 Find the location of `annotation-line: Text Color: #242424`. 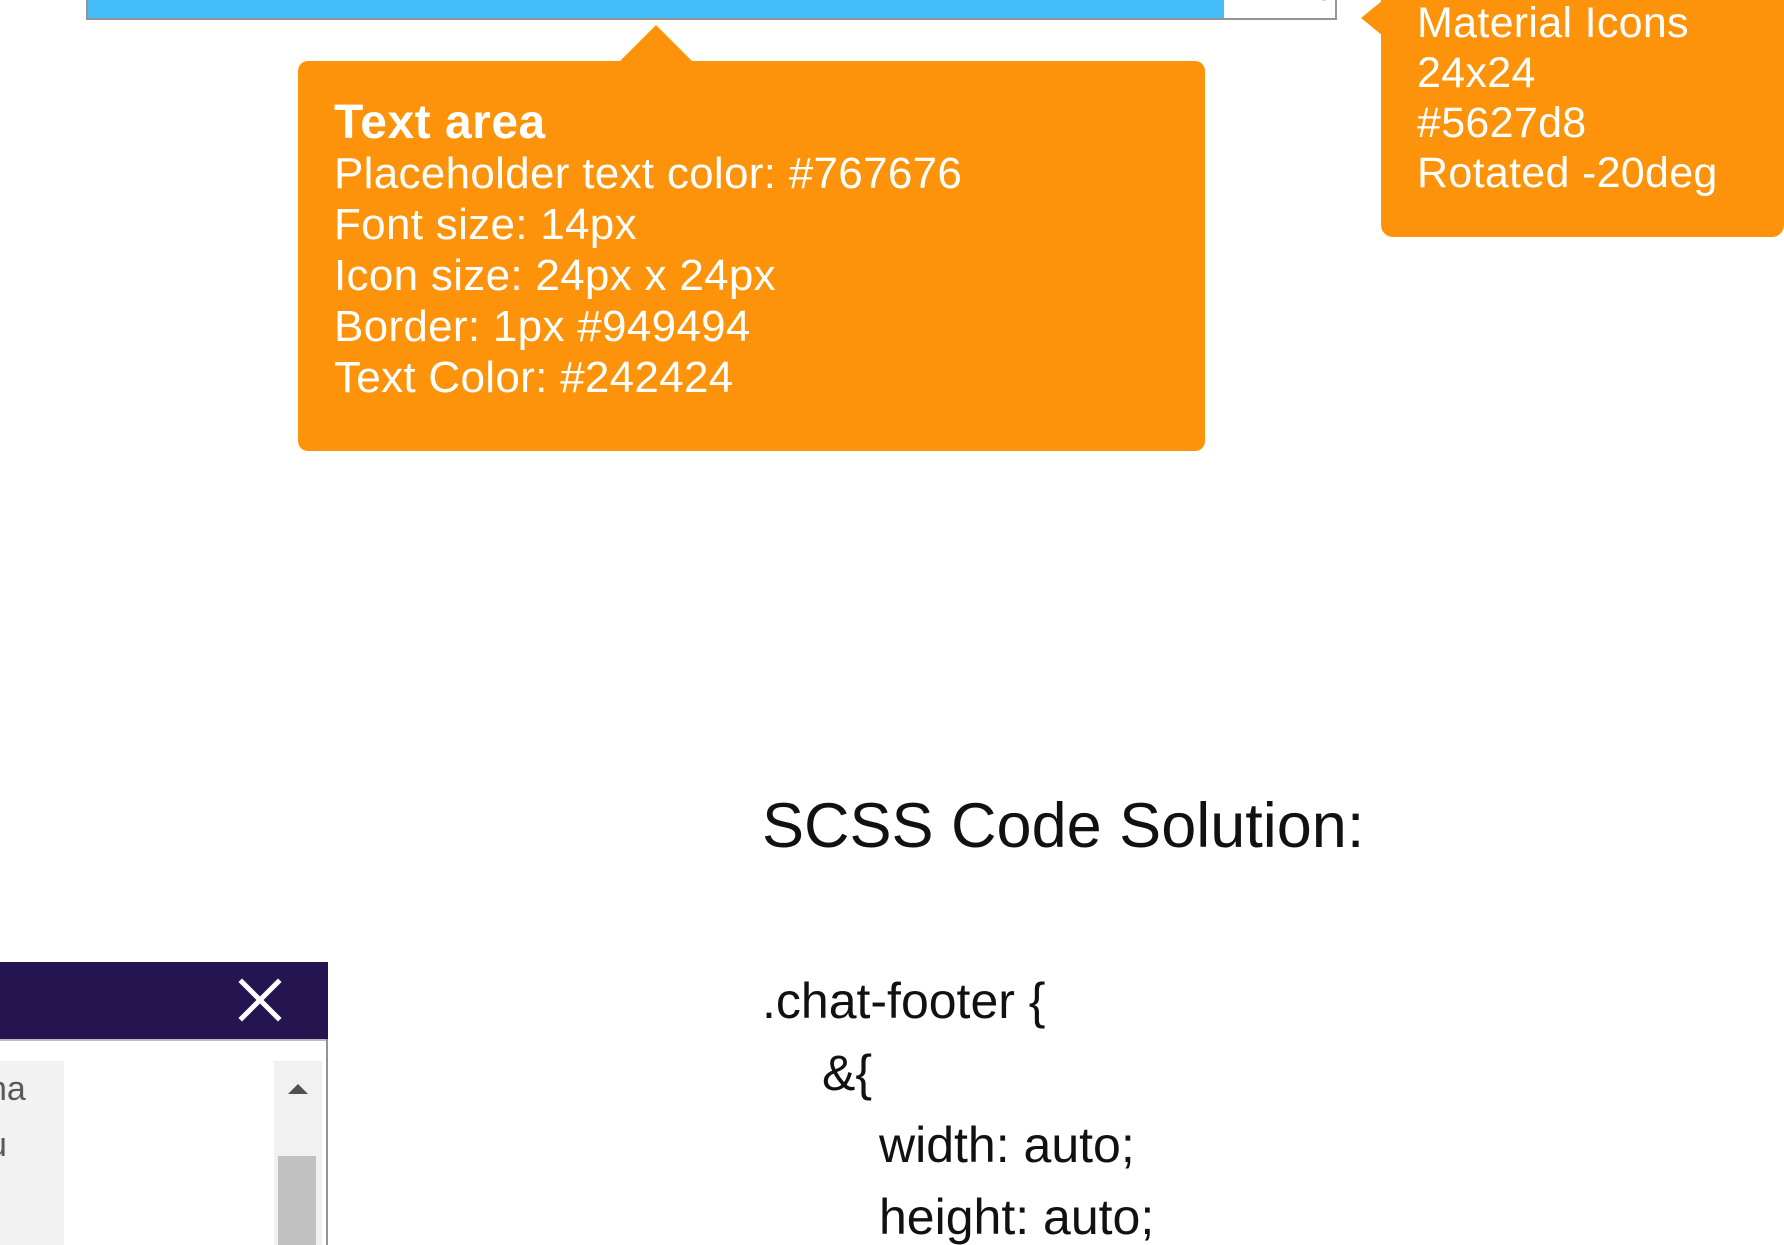

annotation-line: Text Color: #242424 is located at coordinates (534, 377).